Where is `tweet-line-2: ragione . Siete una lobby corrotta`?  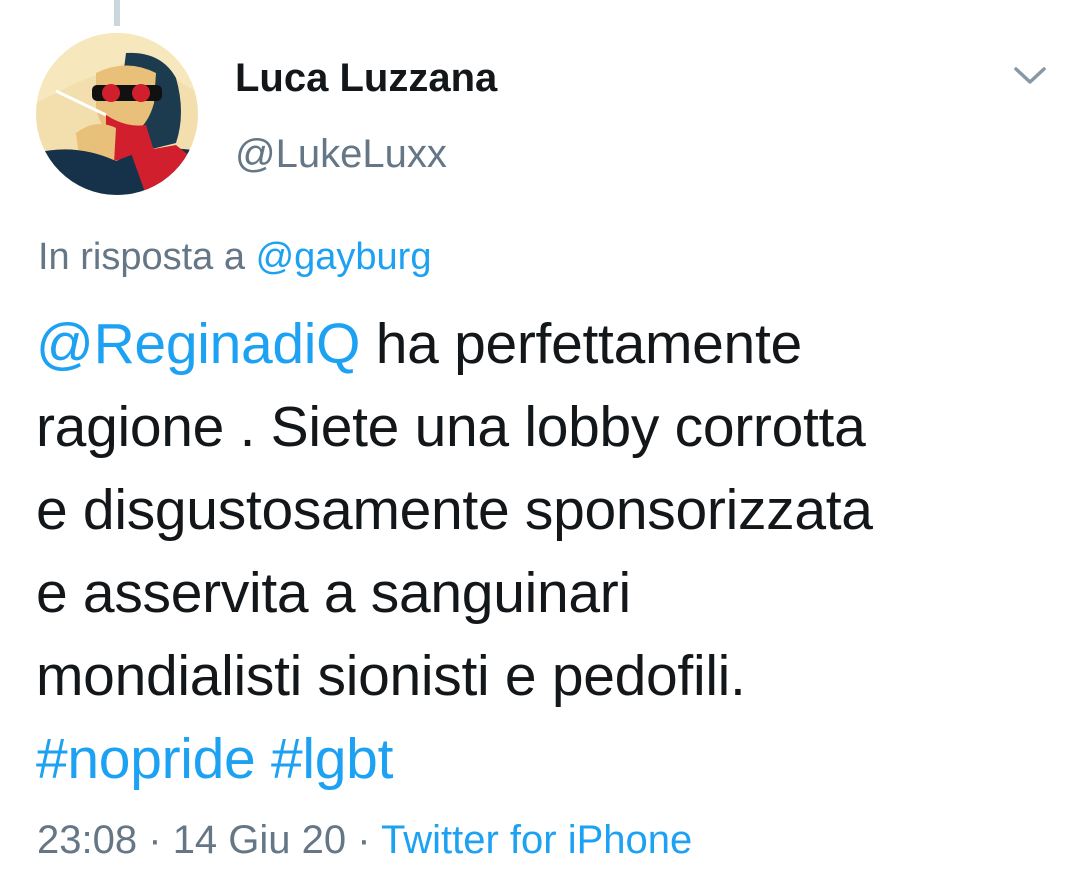
tweet-line-2: ragione . Siete una lobby corrotta is located at coordinates (451, 427).